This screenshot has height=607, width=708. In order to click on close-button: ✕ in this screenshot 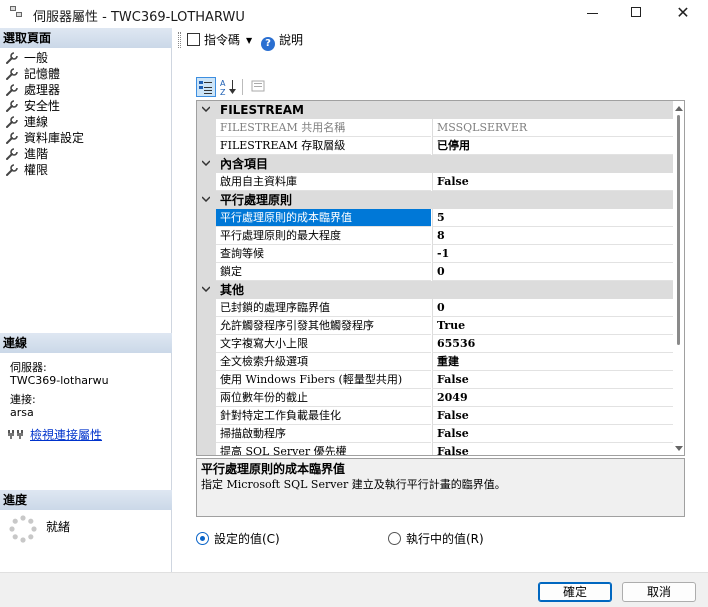, I will do `click(683, 14)`.